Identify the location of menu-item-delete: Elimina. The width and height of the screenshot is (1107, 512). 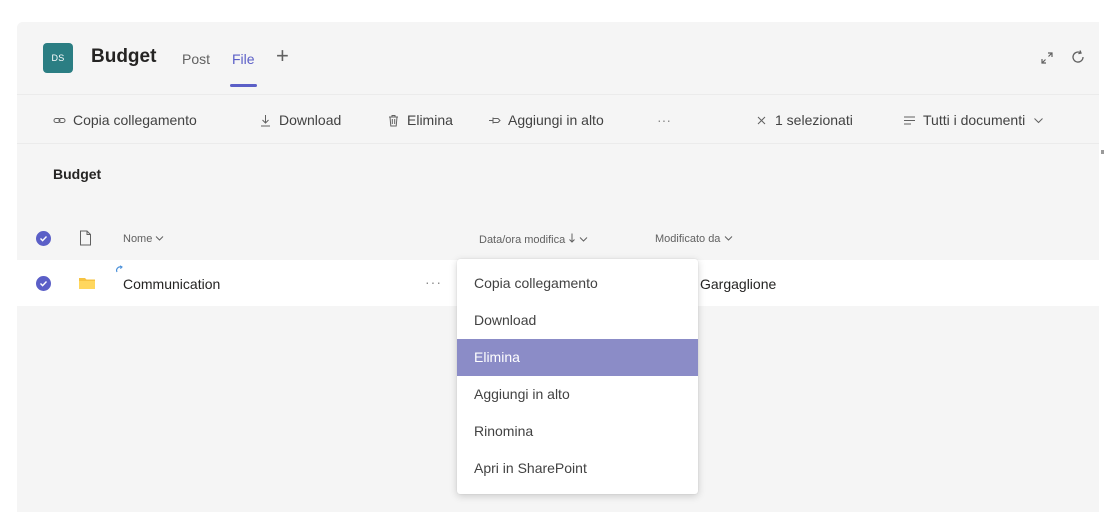
(577, 357).